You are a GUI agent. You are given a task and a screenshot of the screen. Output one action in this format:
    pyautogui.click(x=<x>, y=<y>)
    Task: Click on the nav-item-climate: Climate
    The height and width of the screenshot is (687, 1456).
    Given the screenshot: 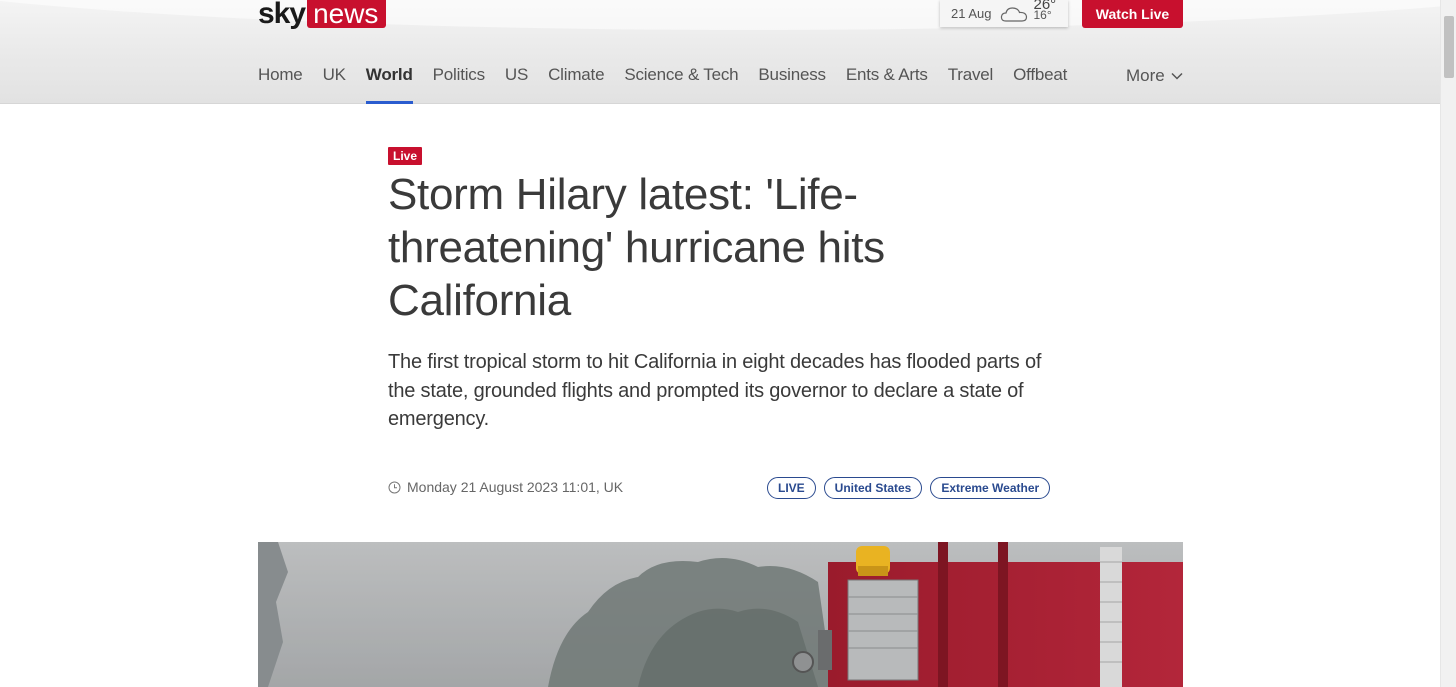 What is the action you would take?
    pyautogui.click(x=576, y=84)
    